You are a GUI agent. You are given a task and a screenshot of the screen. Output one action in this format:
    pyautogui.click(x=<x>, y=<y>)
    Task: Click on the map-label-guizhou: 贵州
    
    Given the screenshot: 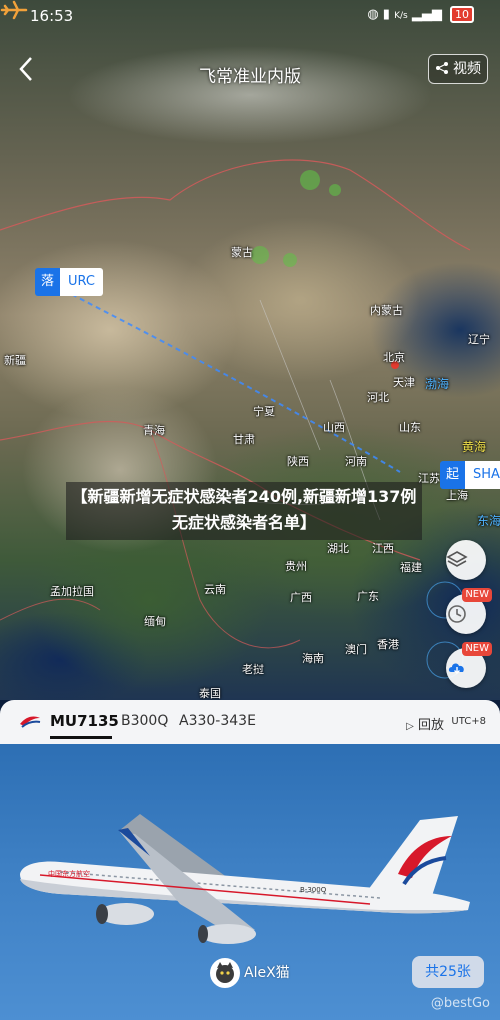 What is the action you would take?
    pyautogui.click(x=296, y=566)
    